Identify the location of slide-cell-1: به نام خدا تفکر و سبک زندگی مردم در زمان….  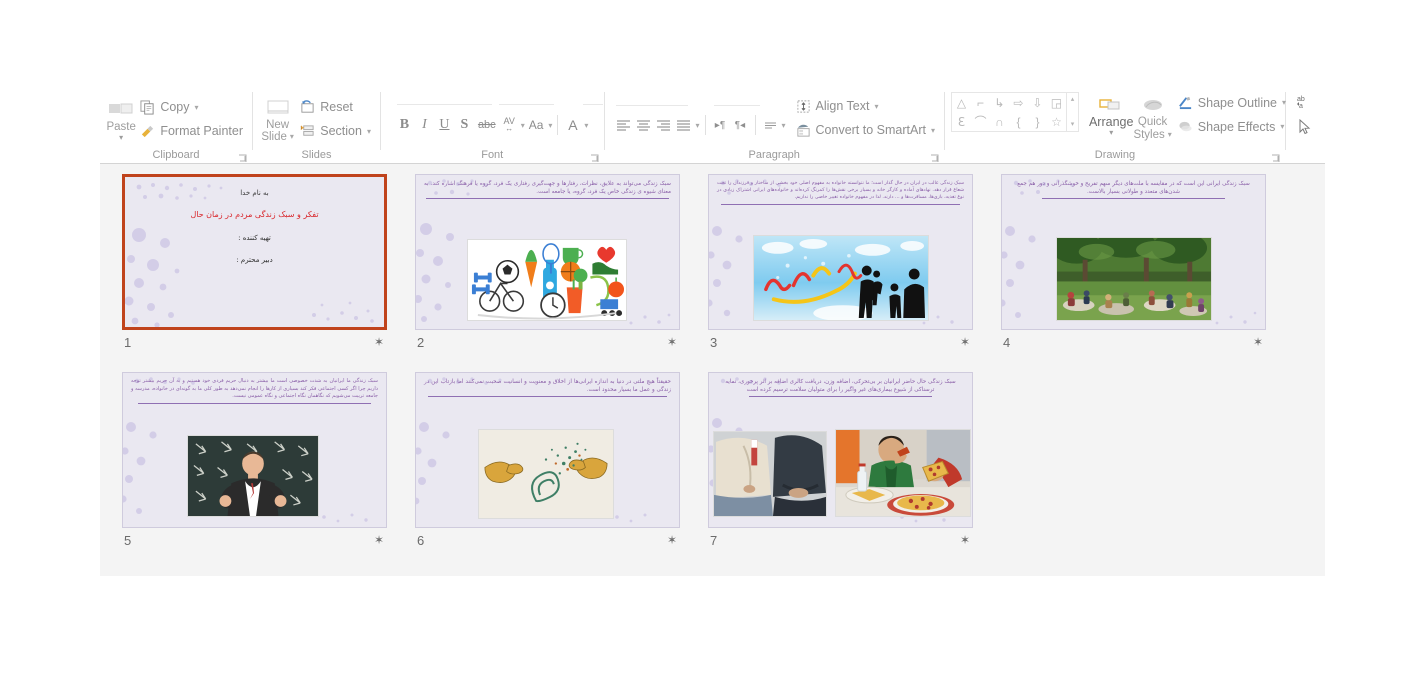
(268, 273).